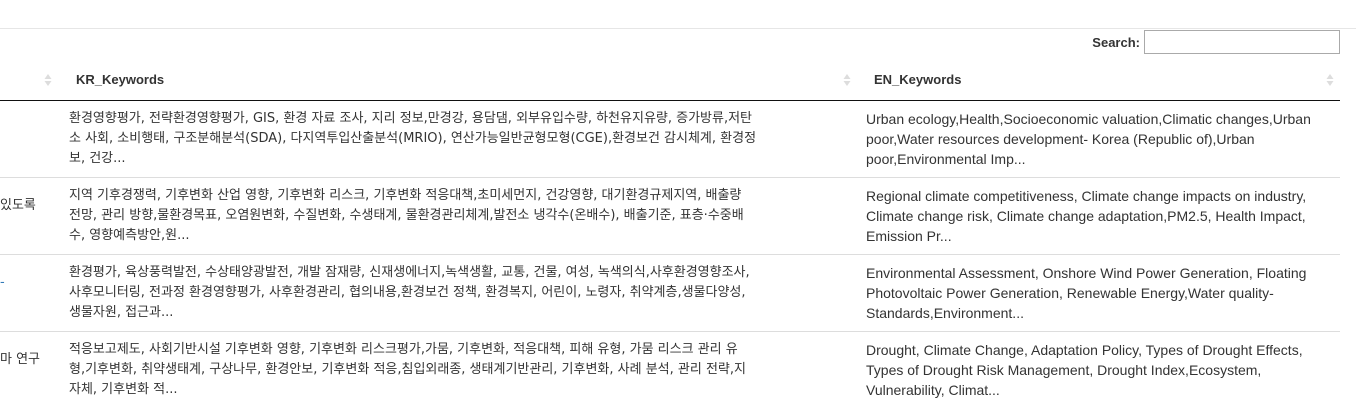  What do you see at coordinates (1098, 80) in the screenshot?
I see `column-header-en-keywords: EN_Keywords` at bounding box center [1098, 80].